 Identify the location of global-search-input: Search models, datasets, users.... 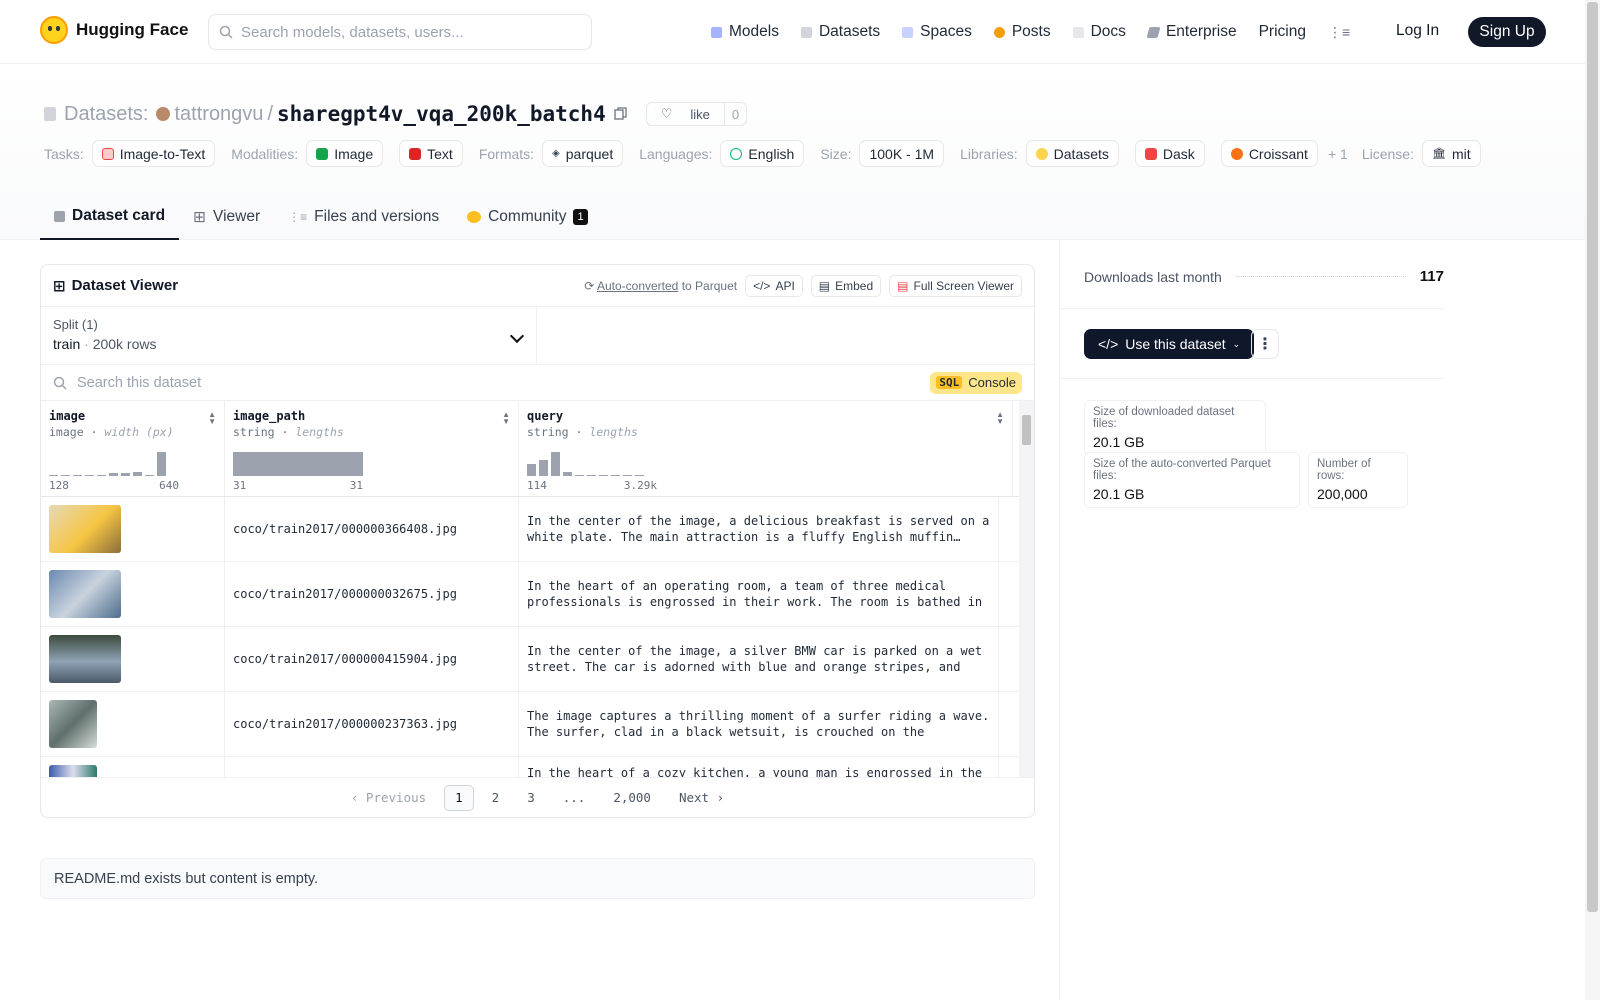
(400, 32).